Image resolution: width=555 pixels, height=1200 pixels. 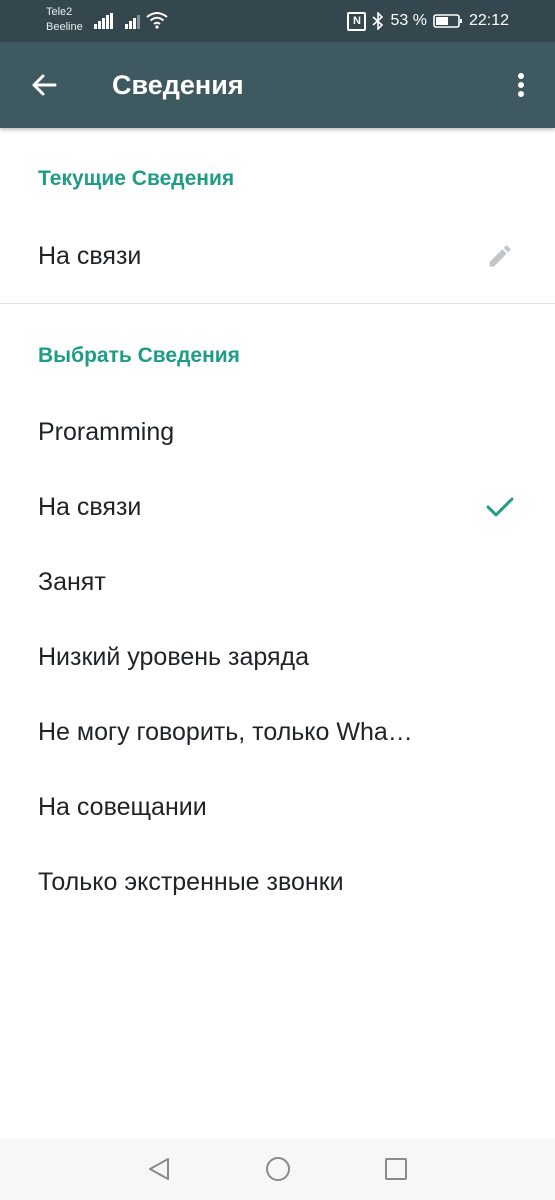 I want to click on pencil-icon, so click(x=500, y=256).